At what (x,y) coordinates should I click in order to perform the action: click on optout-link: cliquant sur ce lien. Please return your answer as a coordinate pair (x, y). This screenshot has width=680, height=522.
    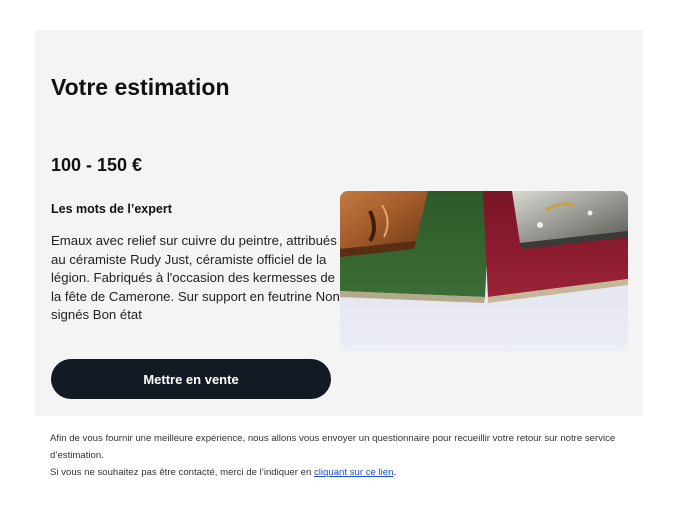
    Looking at the image, I should click on (353, 472).